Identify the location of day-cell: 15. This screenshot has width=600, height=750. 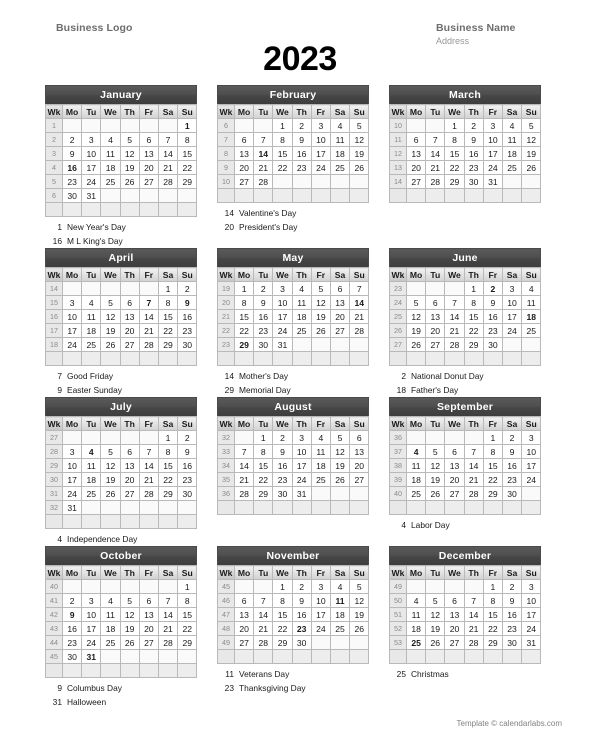
(168, 466).